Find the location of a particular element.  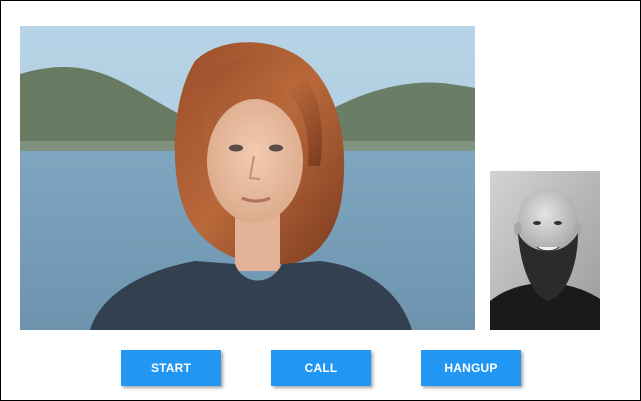

hangup-button: HANGUP is located at coordinates (471, 368).